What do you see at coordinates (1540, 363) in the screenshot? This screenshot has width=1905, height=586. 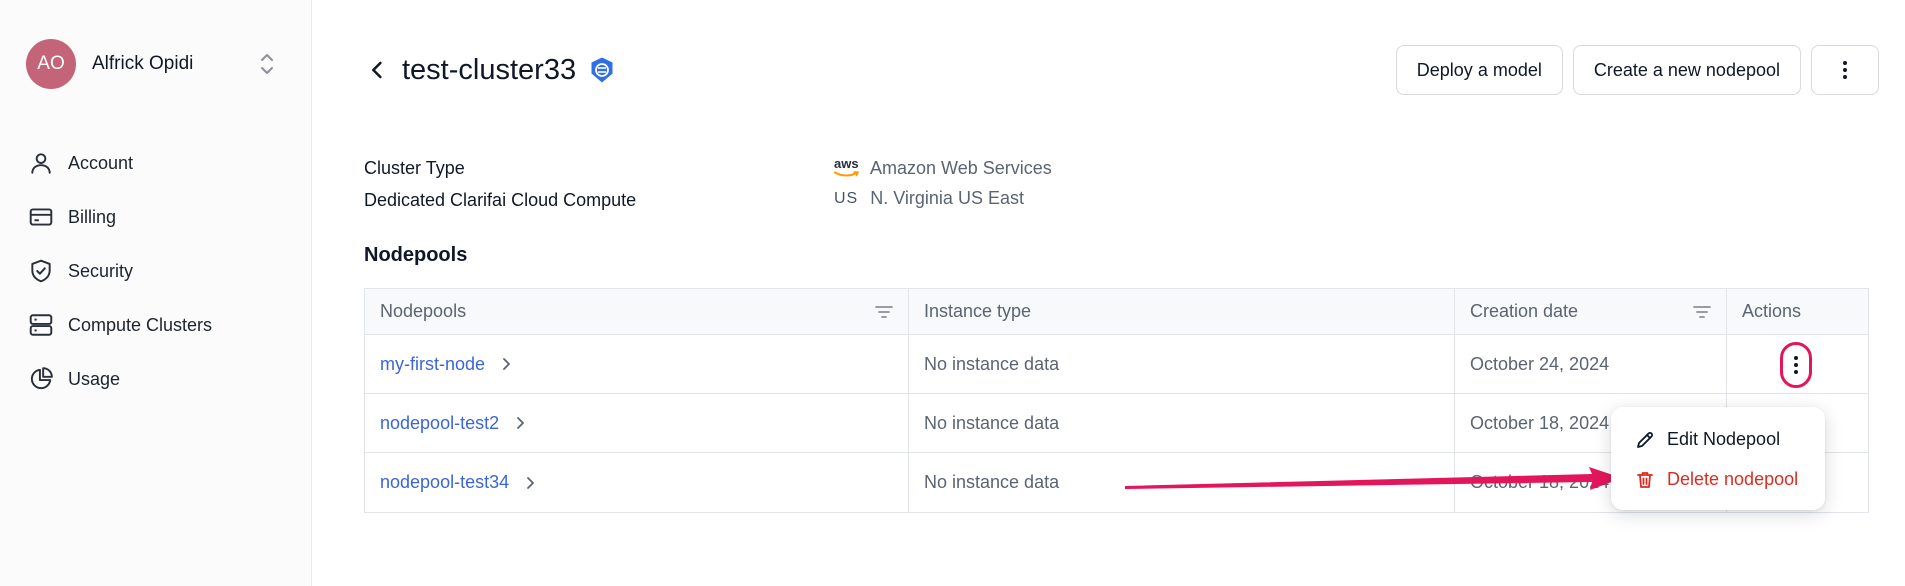 I see `creation-date-text: October 24, 2024` at bounding box center [1540, 363].